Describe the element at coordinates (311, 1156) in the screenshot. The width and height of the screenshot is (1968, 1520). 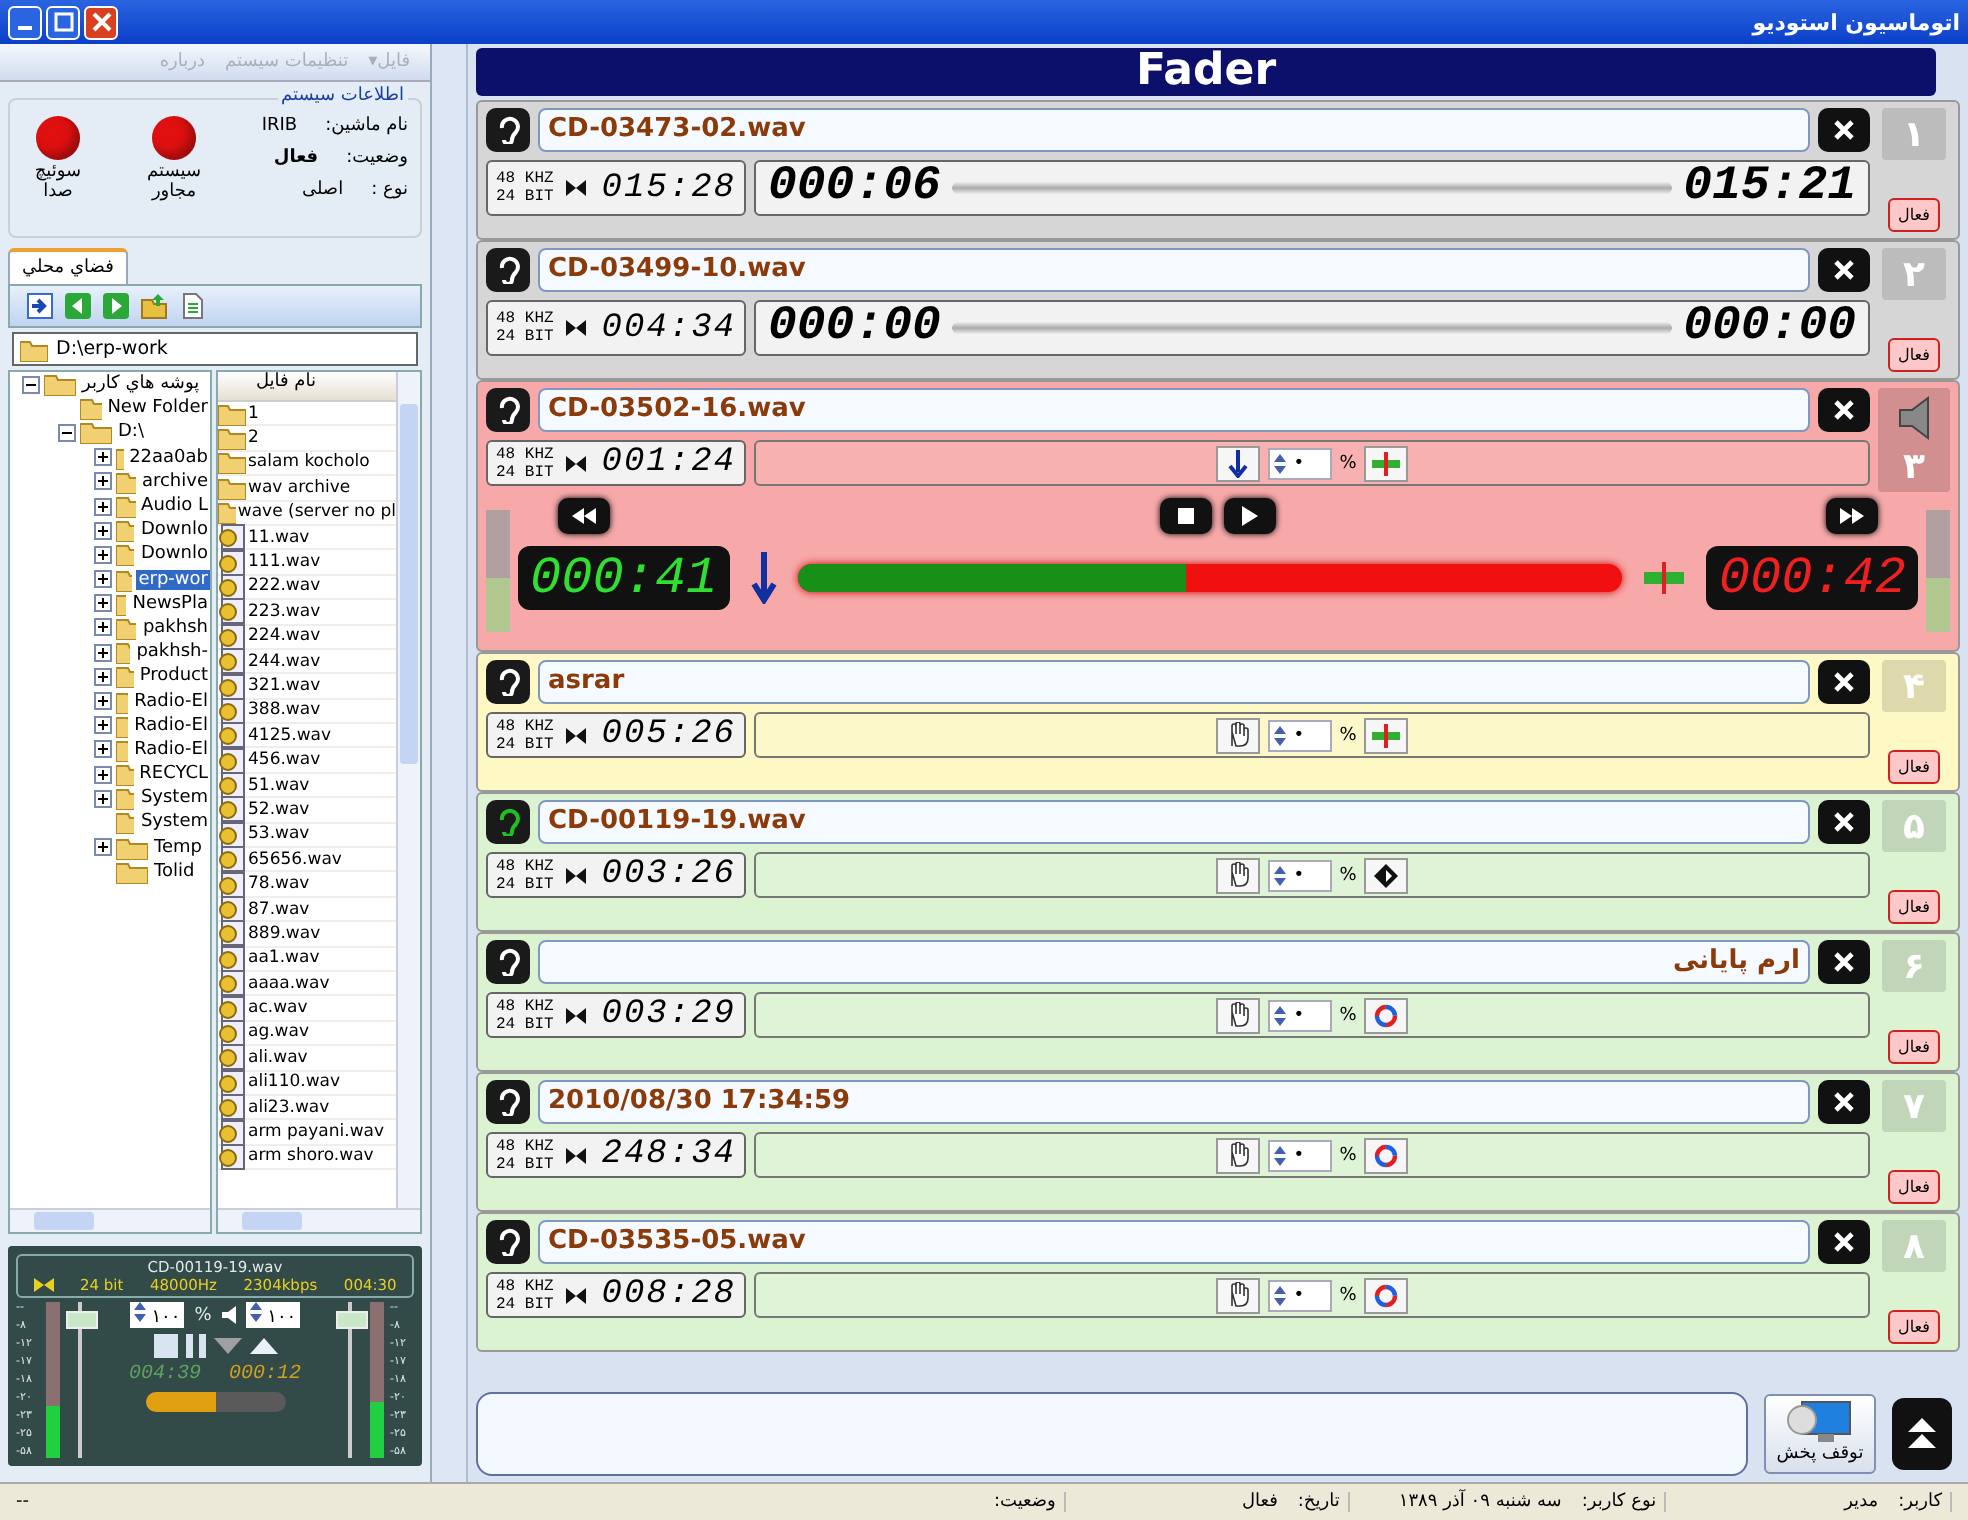
I see `file-item: arm shoro.wav` at that location.